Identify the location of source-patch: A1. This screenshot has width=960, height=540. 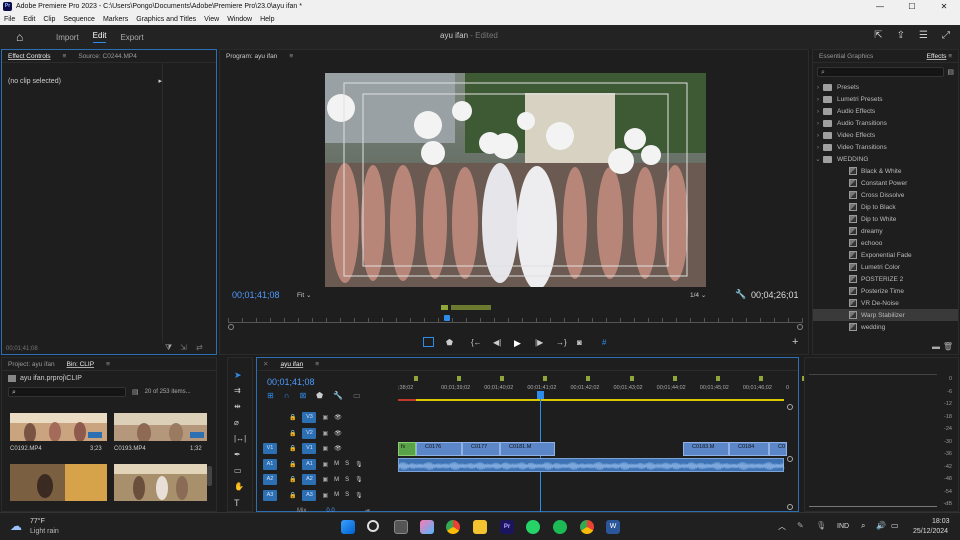
(270, 464).